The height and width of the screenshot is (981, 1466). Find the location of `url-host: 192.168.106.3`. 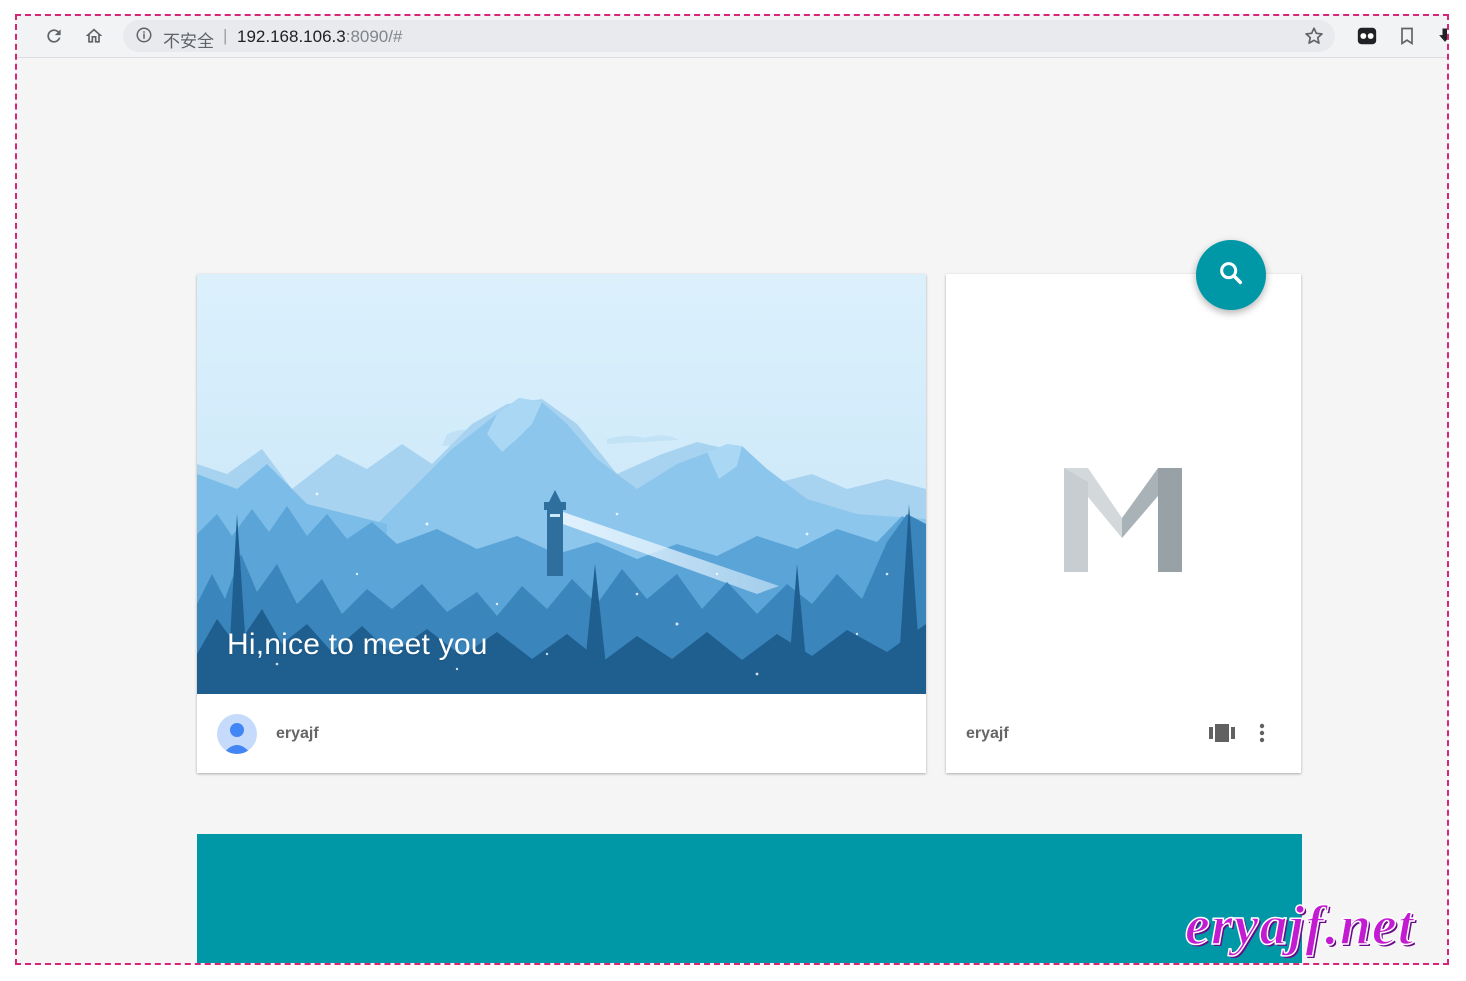

url-host: 192.168.106.3 is located at coordinates (291, 36).